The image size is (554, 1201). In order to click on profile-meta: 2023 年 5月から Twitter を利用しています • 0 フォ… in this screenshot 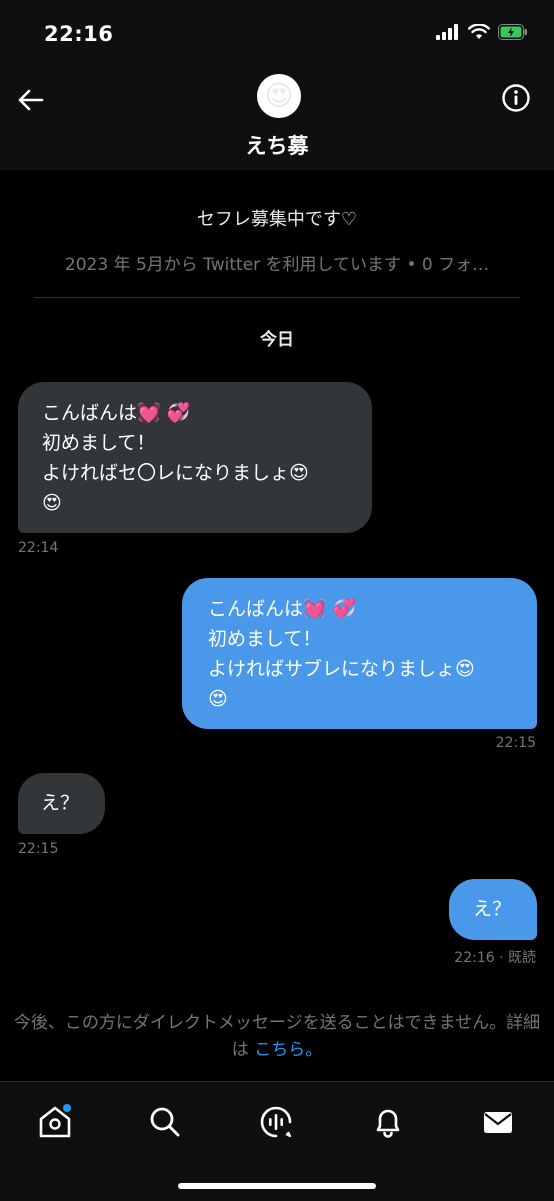, I will do `click(277, 265)`.